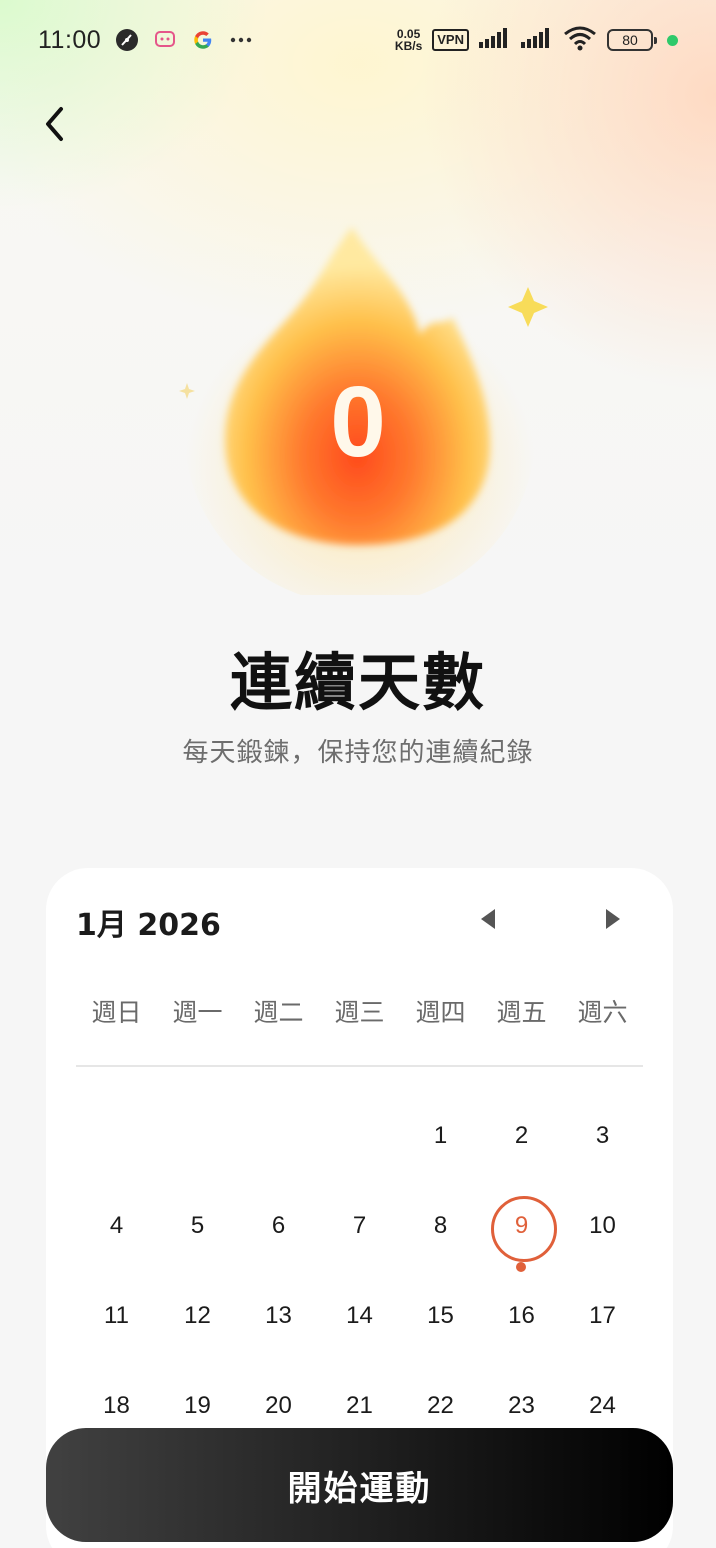  Describe the element at coordinates (358, 753) in the screenshot. I see `page-subtitle: 每天鍛鍊，保持您的連續紀錄` at that location.